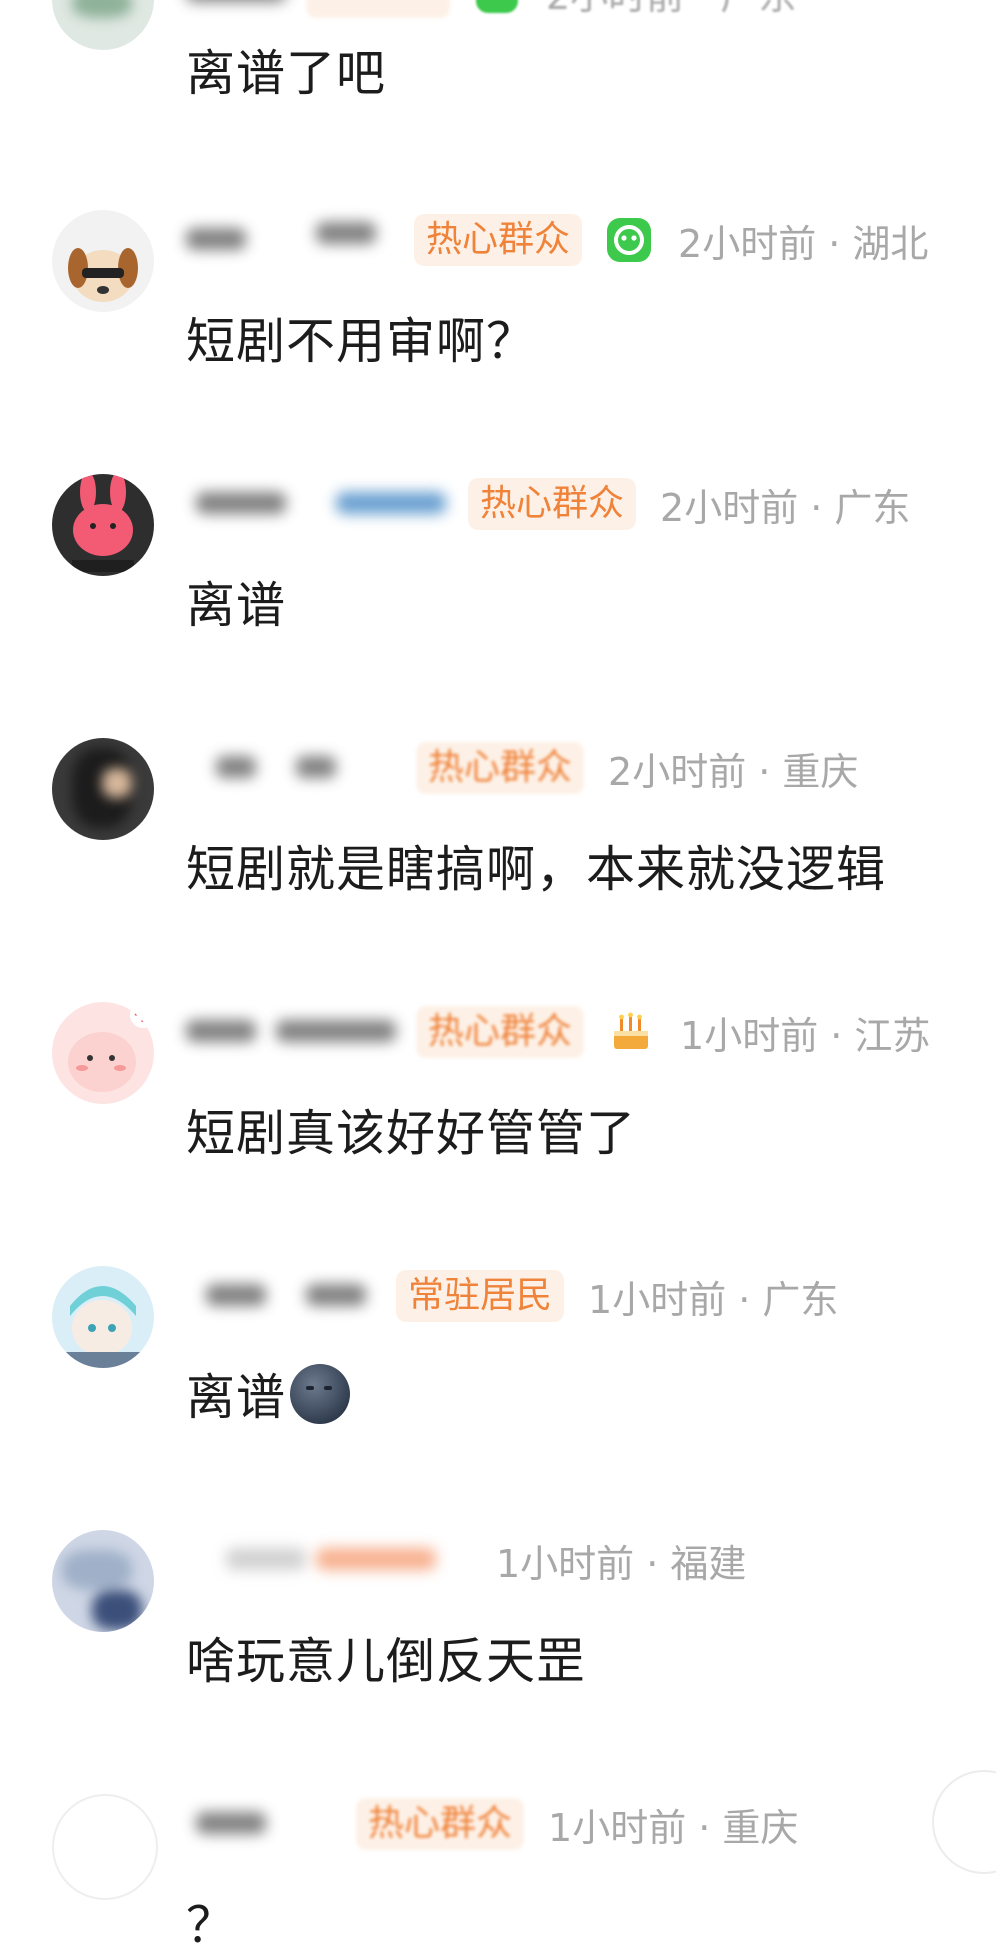  What do you see at coordinates (103, 275) in the screenshot?
I see `dog-avatar-icon` at bounding box center [103, 275].